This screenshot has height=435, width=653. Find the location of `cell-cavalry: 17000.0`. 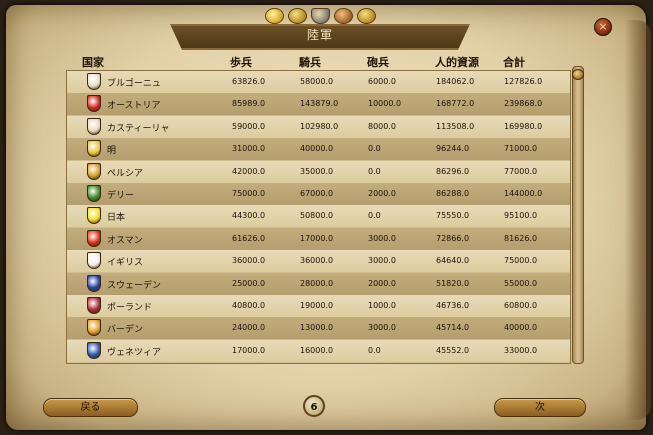

cell-cavalry: 17000.0 is located at coordinates (317, 238).